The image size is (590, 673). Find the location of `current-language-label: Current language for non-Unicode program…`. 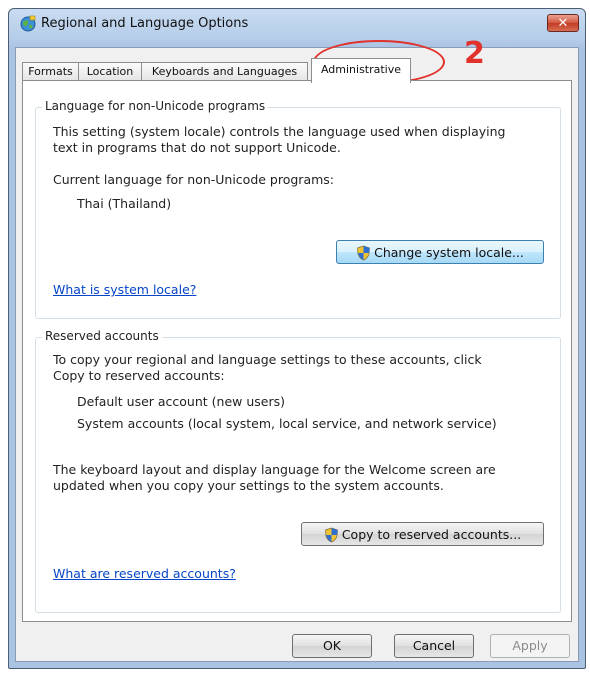

current-language-label: Current language for non-Unicode program… is located at coordinates (193, 179).